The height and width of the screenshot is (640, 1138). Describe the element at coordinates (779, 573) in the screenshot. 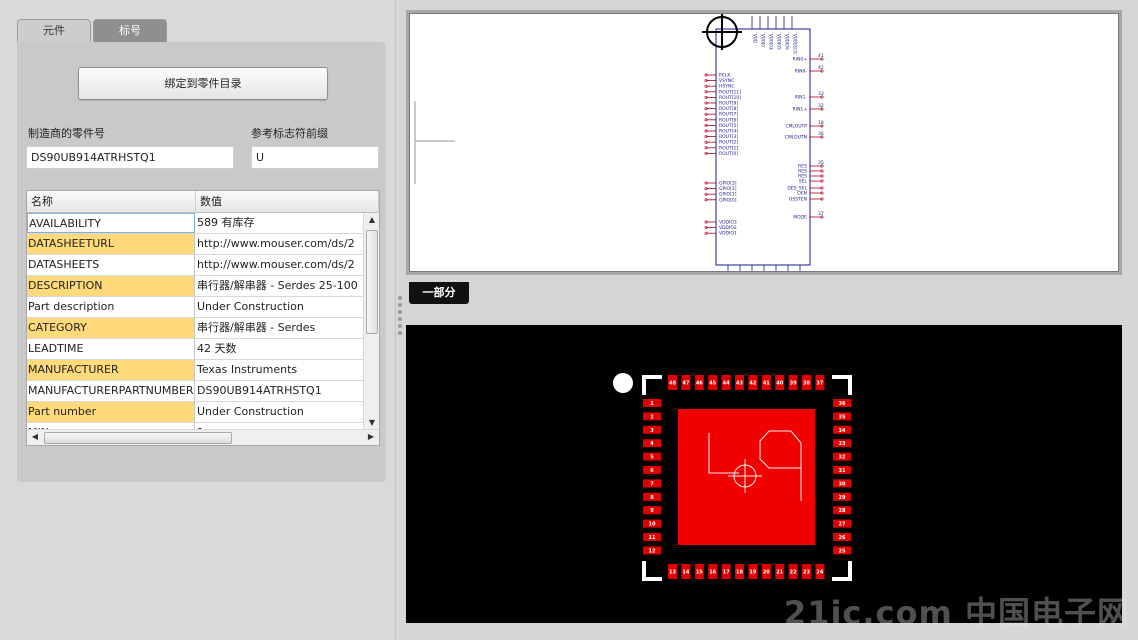

I see `pad-number: 21` at that location.